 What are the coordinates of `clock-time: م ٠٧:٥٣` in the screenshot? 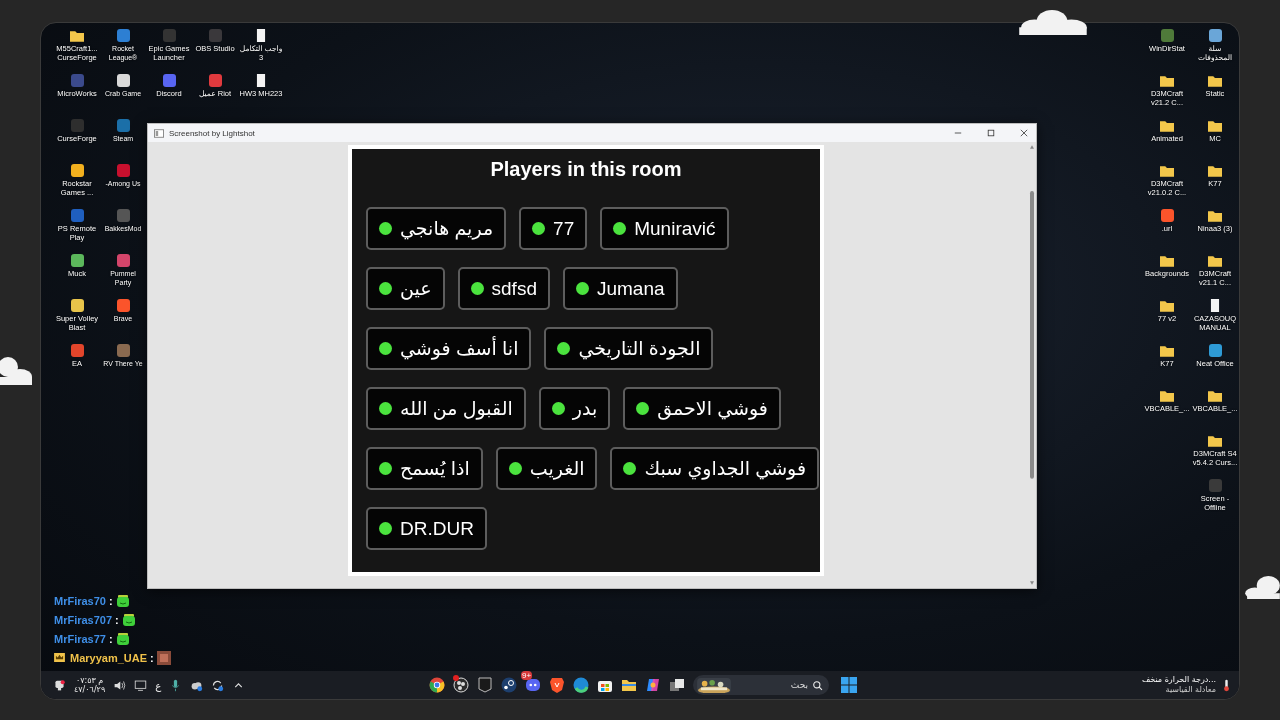 It's located at (89, 680).